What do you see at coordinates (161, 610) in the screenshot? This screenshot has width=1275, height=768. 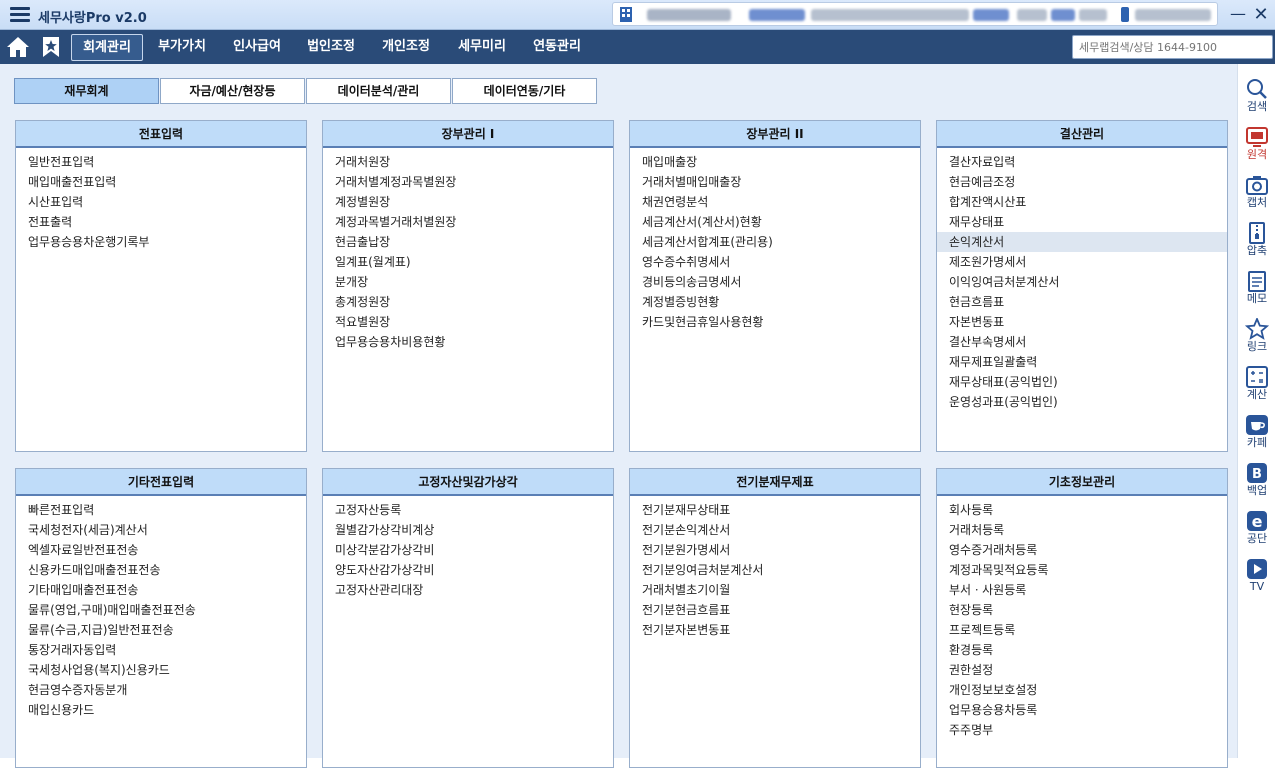 I see `menu-item: 물류(영업,구매)매입매출전표전송` at bounding box center [161, 610].